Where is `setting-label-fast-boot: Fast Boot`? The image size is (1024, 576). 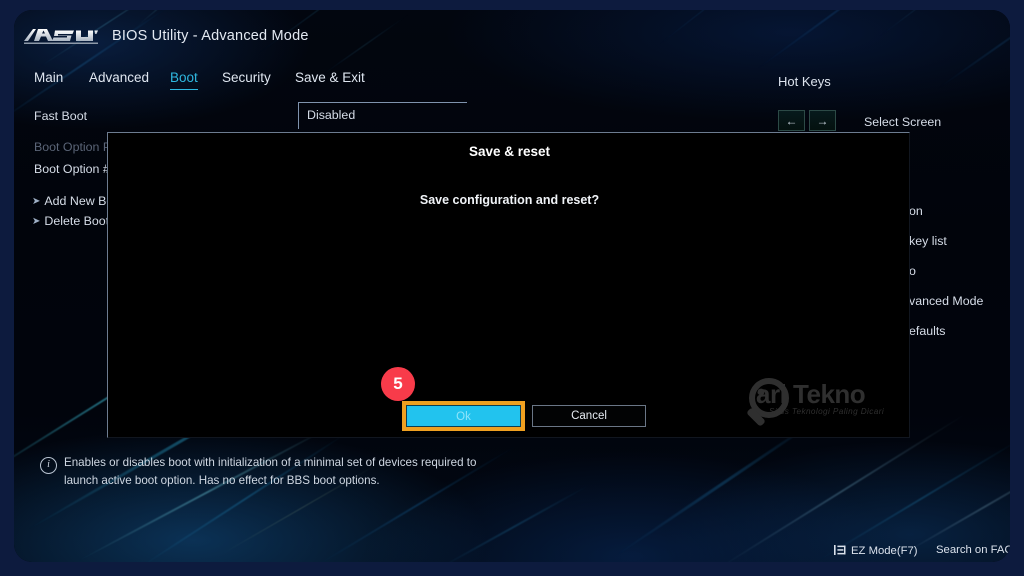 setting-label-fast-boot: Fast Boot is located at coordinates (61, 116).